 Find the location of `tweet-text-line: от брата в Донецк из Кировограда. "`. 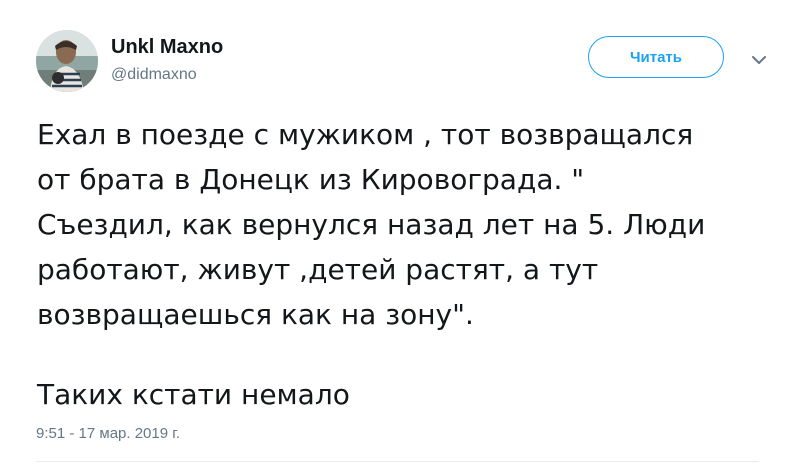

tweet-text-line: от брата в Донецк из Кировограда. " is located at coordinates (311, 179).